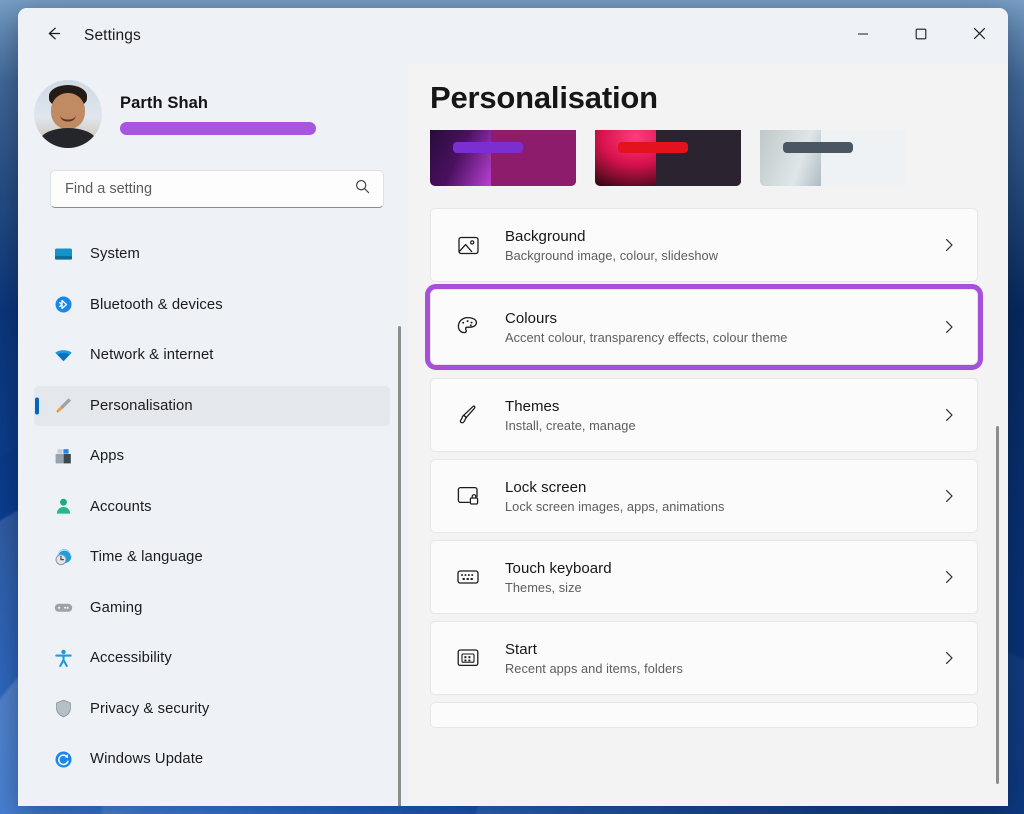 This screenshot has height=814, width=1024. What do you see at coordinates (121, 506) in the screenshot?
I see `sidebar-item-label: Accounts` at bounding box center [121, 506].